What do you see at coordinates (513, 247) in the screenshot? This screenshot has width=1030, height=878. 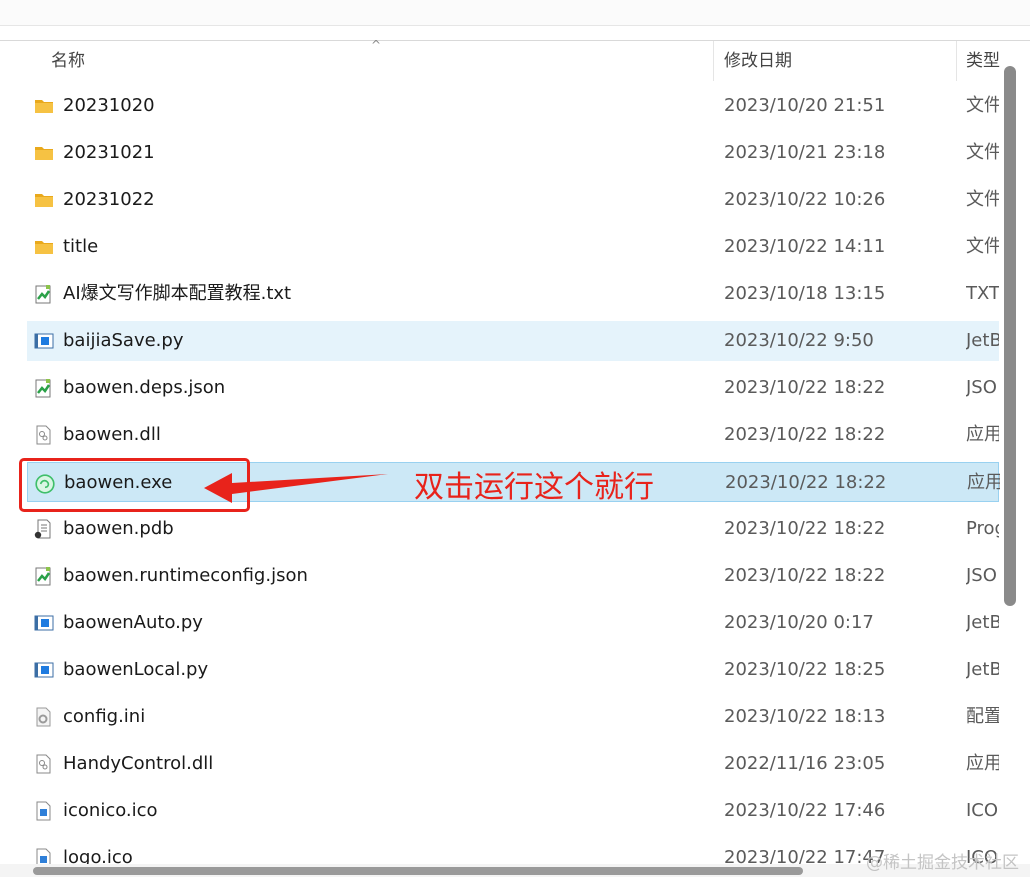 I see `file-row: title 2023/10/22 14:11 文件` at bounding box center [513, 247].